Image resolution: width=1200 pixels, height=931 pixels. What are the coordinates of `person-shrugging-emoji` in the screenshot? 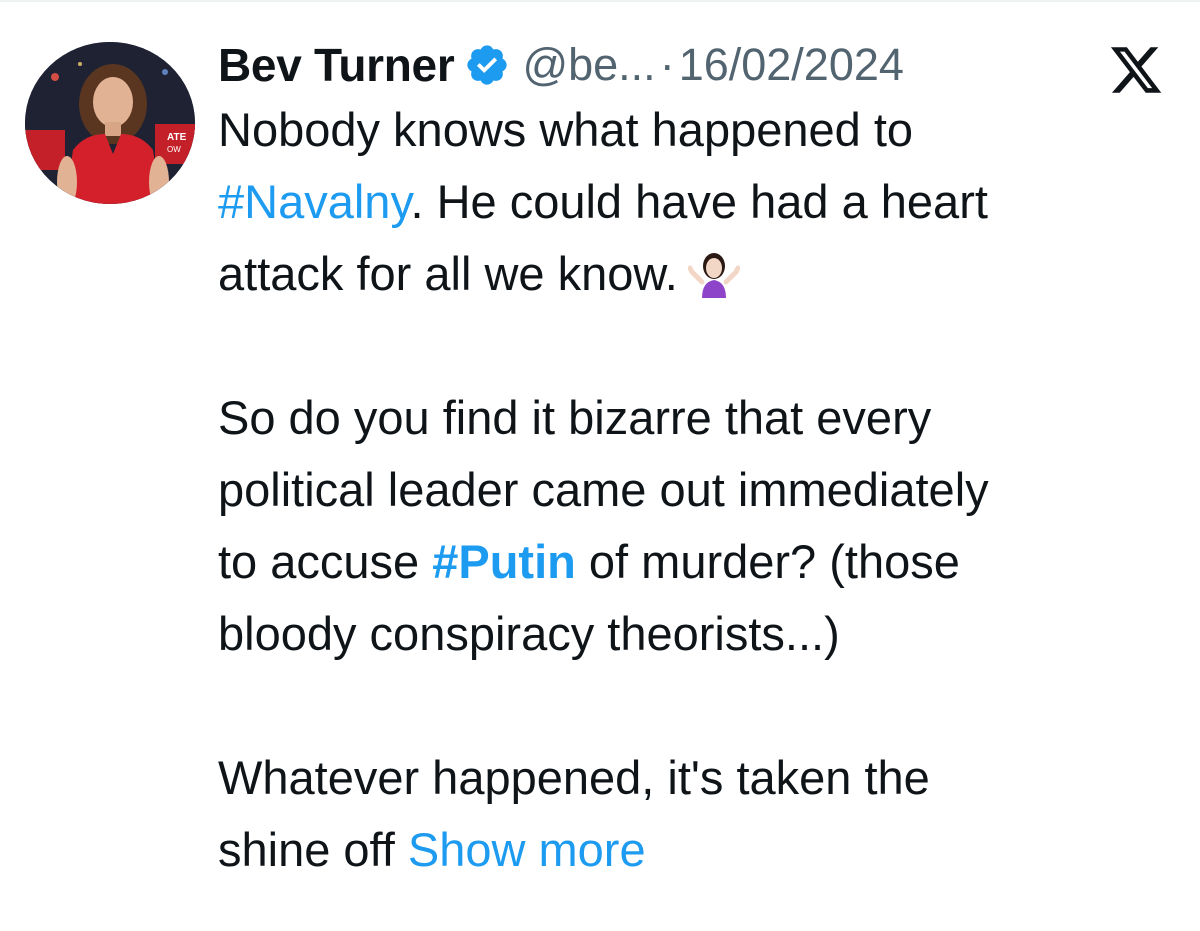 It's located at (714, 272).